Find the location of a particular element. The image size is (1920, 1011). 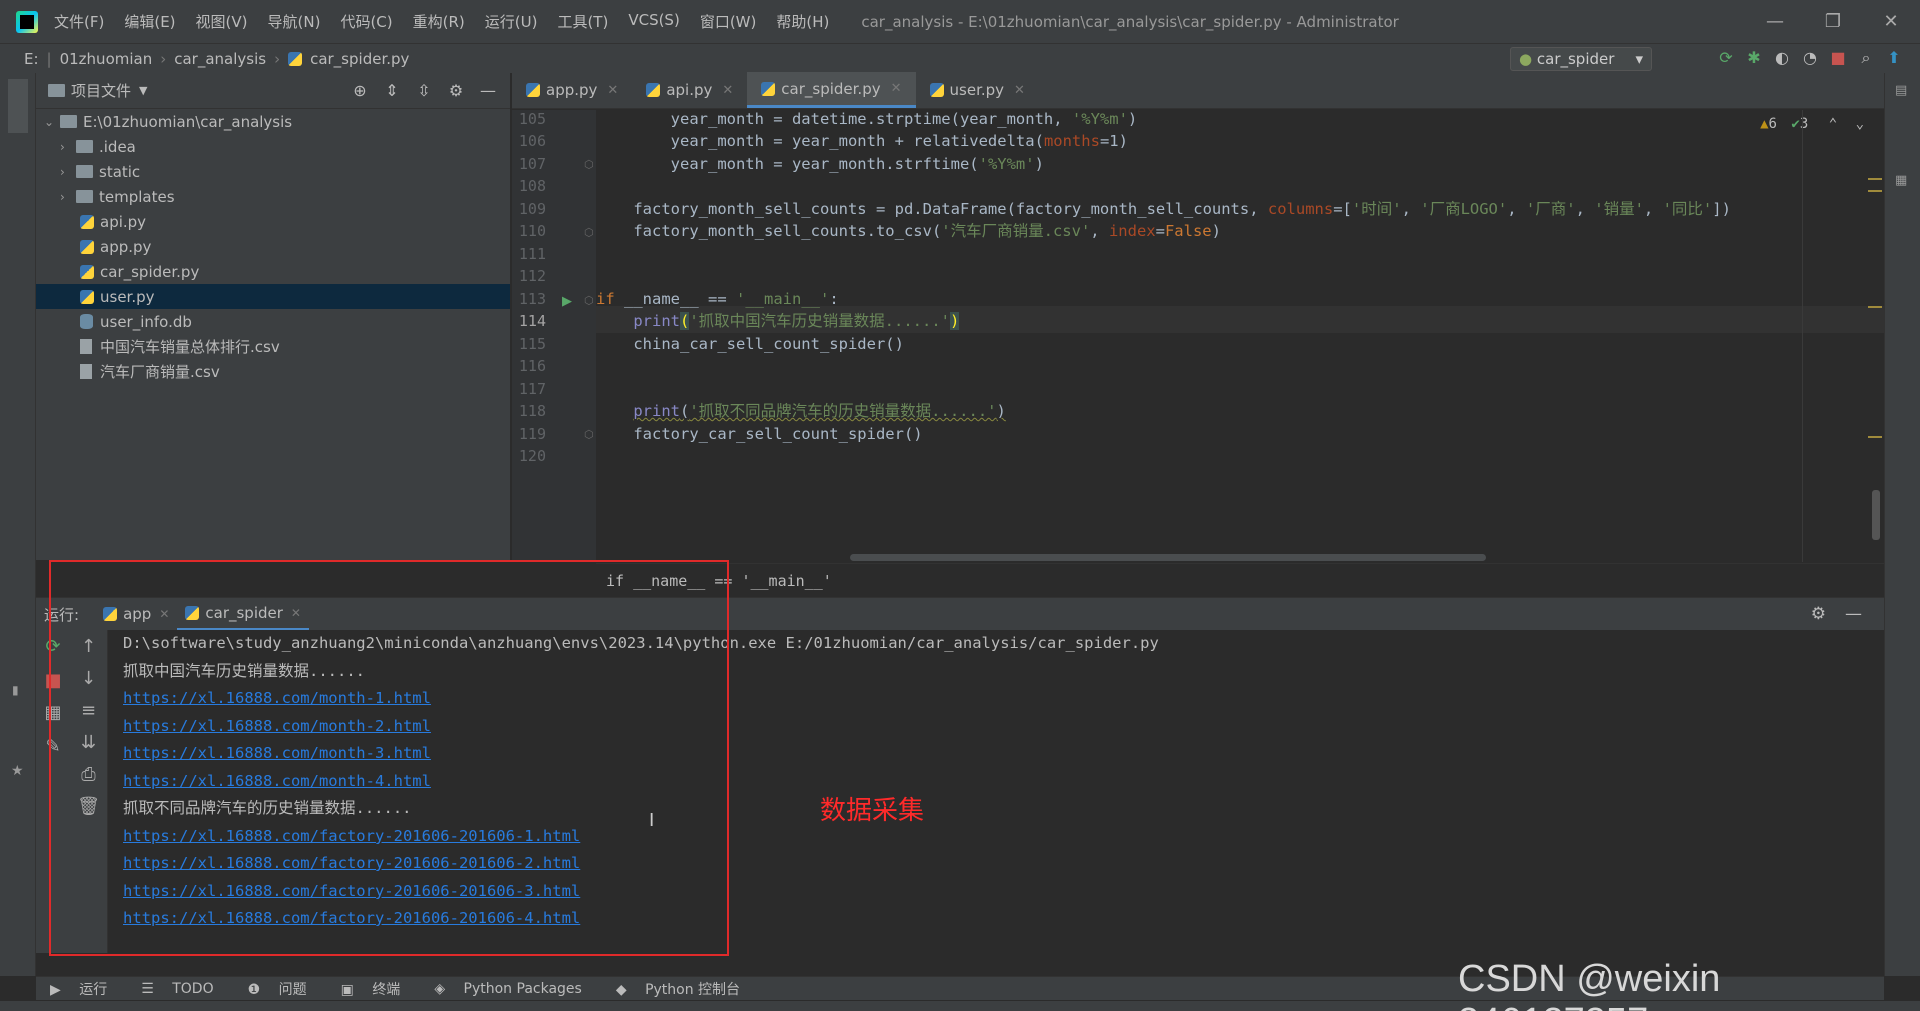

chevron-down-icon: ⌄ is located at coordinates (1860, 124).